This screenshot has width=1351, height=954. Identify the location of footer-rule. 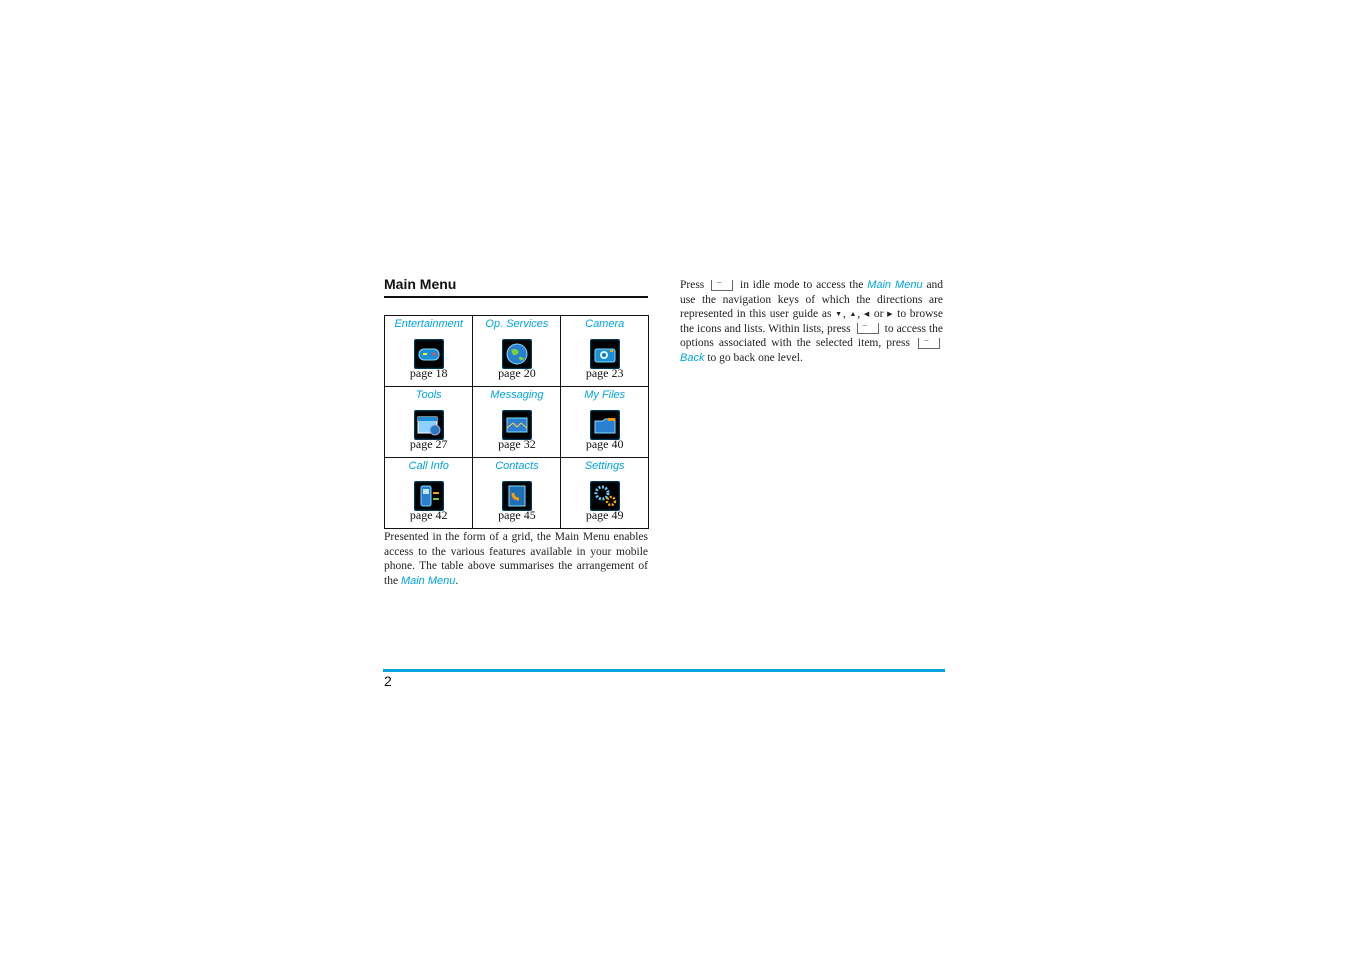
(664, 670).